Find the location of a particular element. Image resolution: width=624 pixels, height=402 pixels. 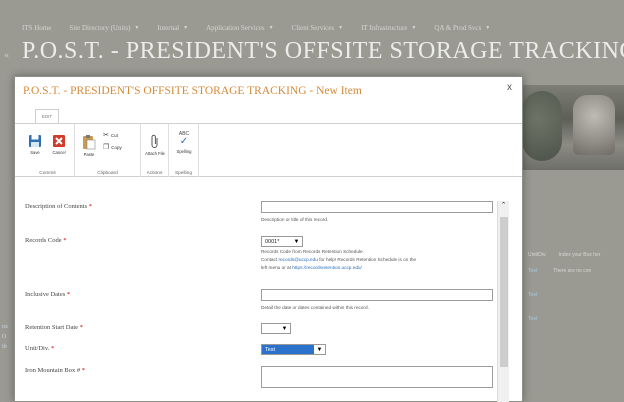

left-nav-stubs: ox O ib is located at coordinates (5, 337).